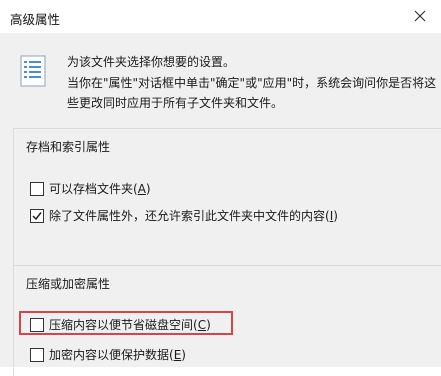 The image size is (441, 376). Describe the element at coordinates (175, 103) in the screenshot. I see `description-line-3: 些更改同时应用于所有子文件夹和文件。` at that location.